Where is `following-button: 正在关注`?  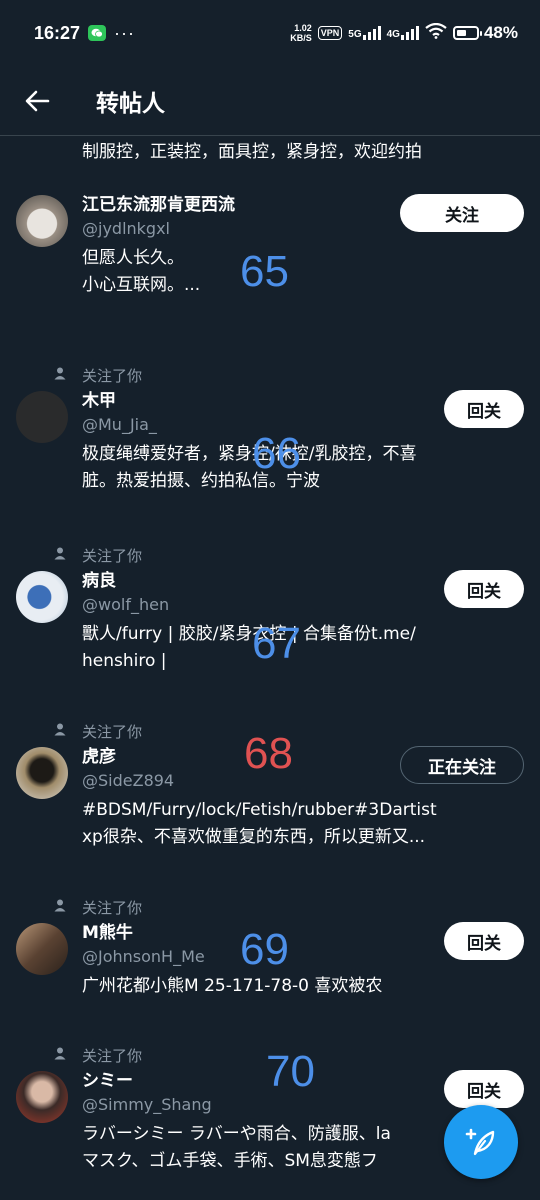
following-button: 正在关注 is located at coordinates (462, 765).